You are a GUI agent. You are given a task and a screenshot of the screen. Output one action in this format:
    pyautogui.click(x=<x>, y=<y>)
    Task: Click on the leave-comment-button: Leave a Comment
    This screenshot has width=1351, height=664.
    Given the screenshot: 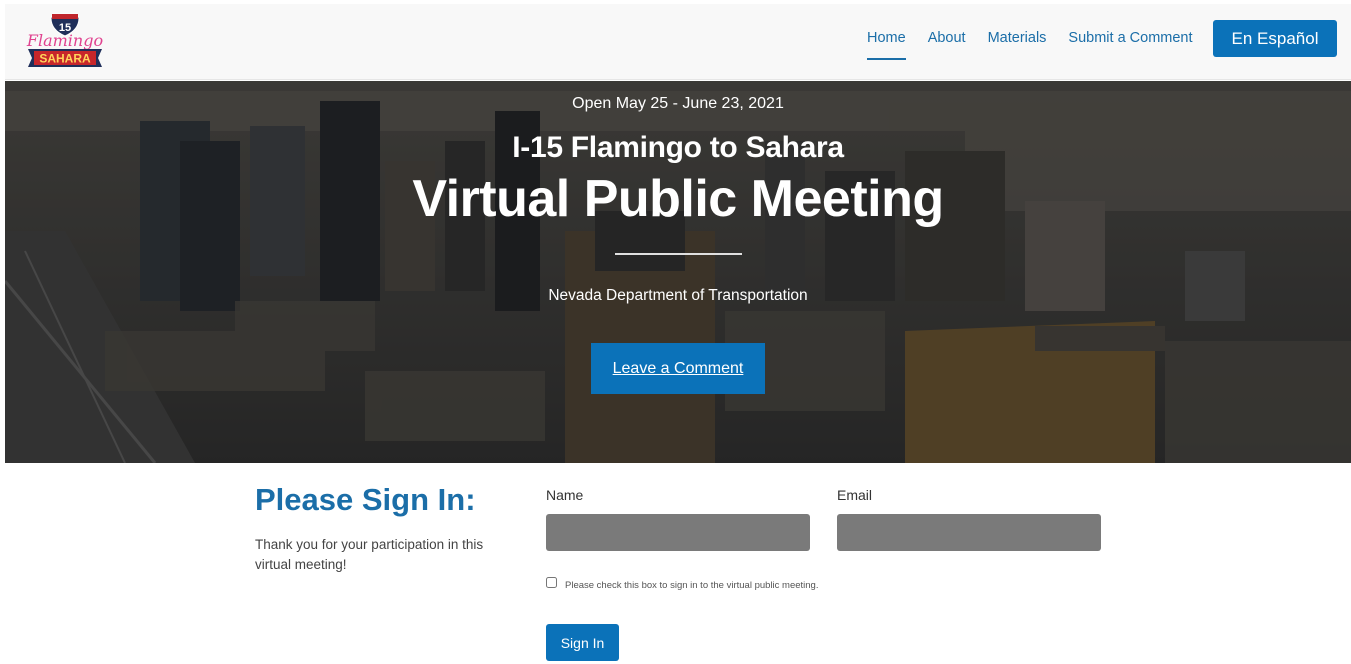 What is the action you would take?
    pyautogui.click(x=678, y=368)
    